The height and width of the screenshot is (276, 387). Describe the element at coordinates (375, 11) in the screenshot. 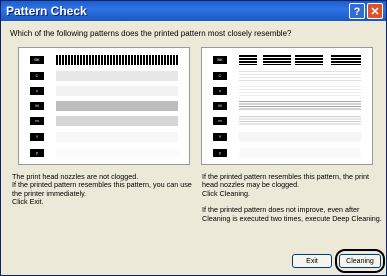

I see `close-button: ✕` at that location.